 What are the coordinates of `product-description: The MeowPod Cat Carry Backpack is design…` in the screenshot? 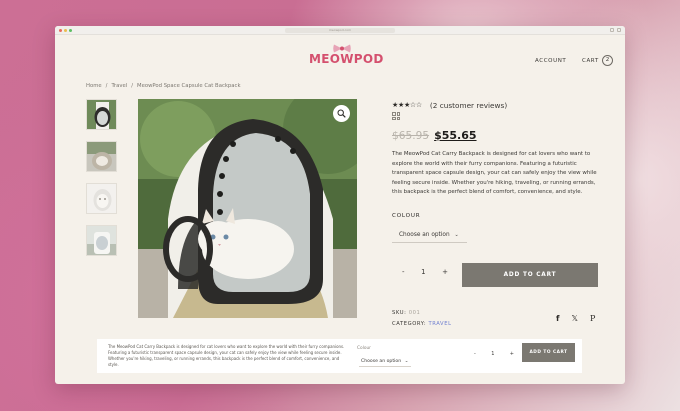 It's located at (494, 173).